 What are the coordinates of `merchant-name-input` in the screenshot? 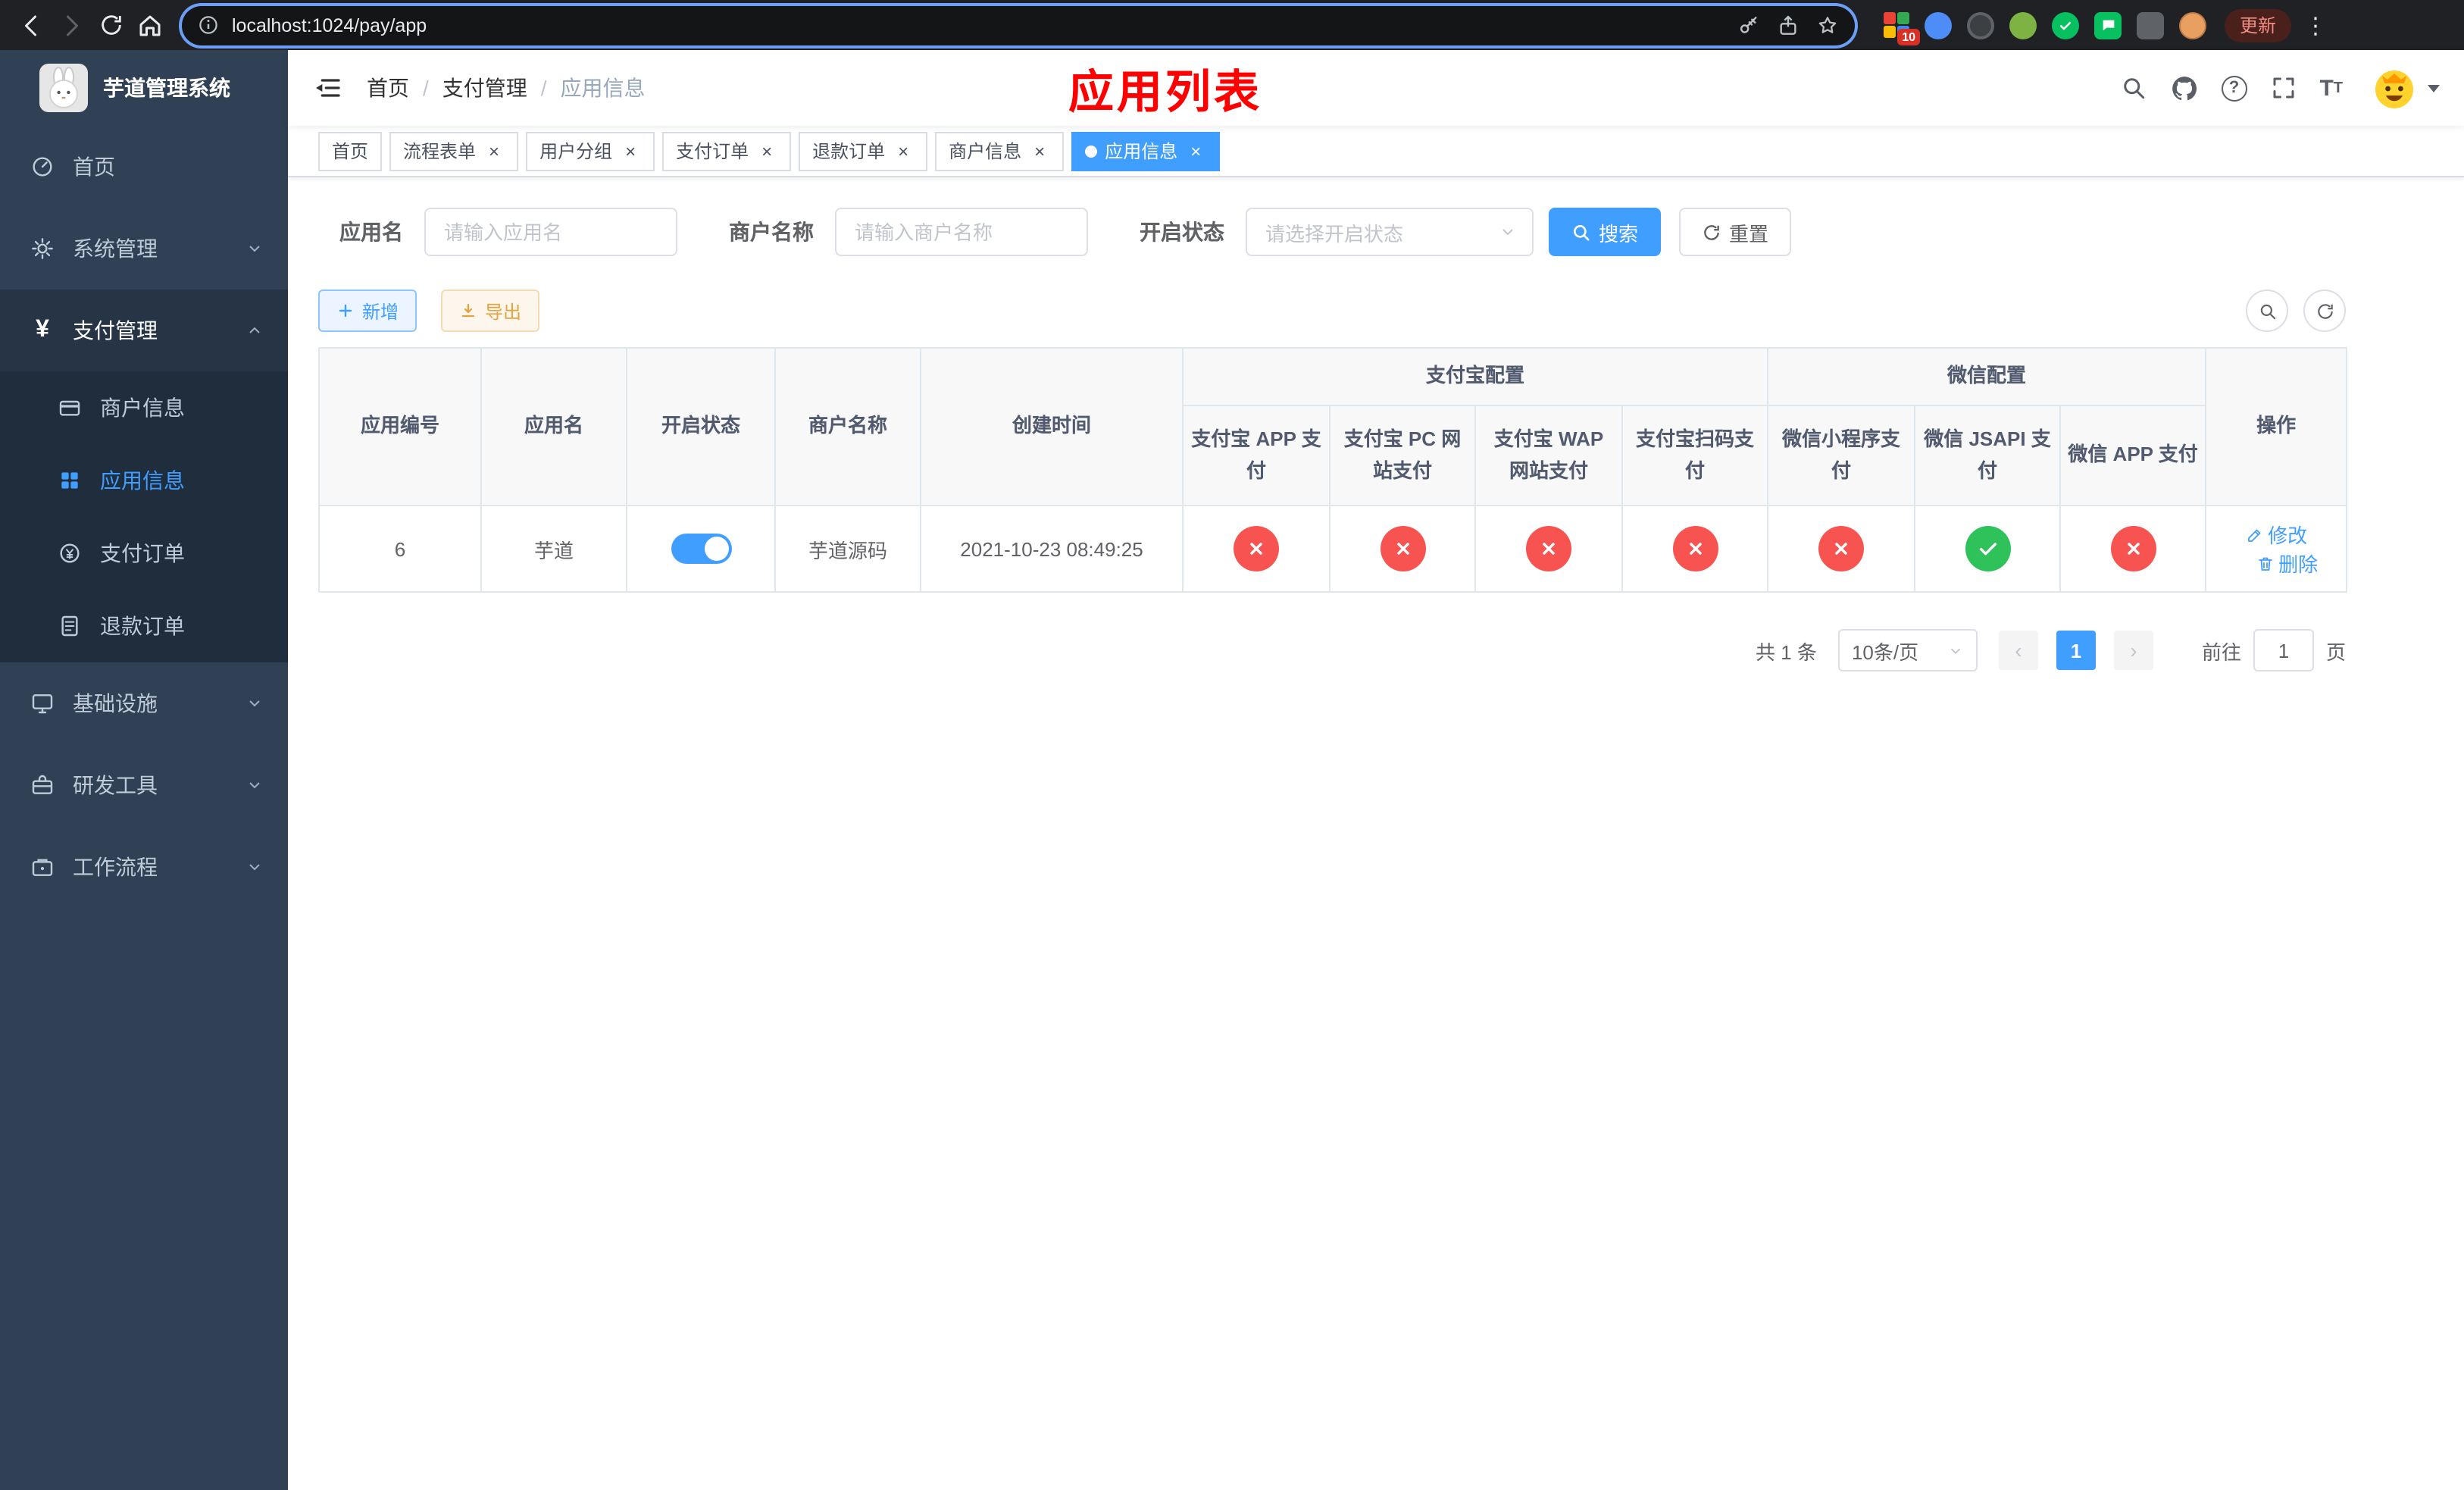 It's located at (961, 232).